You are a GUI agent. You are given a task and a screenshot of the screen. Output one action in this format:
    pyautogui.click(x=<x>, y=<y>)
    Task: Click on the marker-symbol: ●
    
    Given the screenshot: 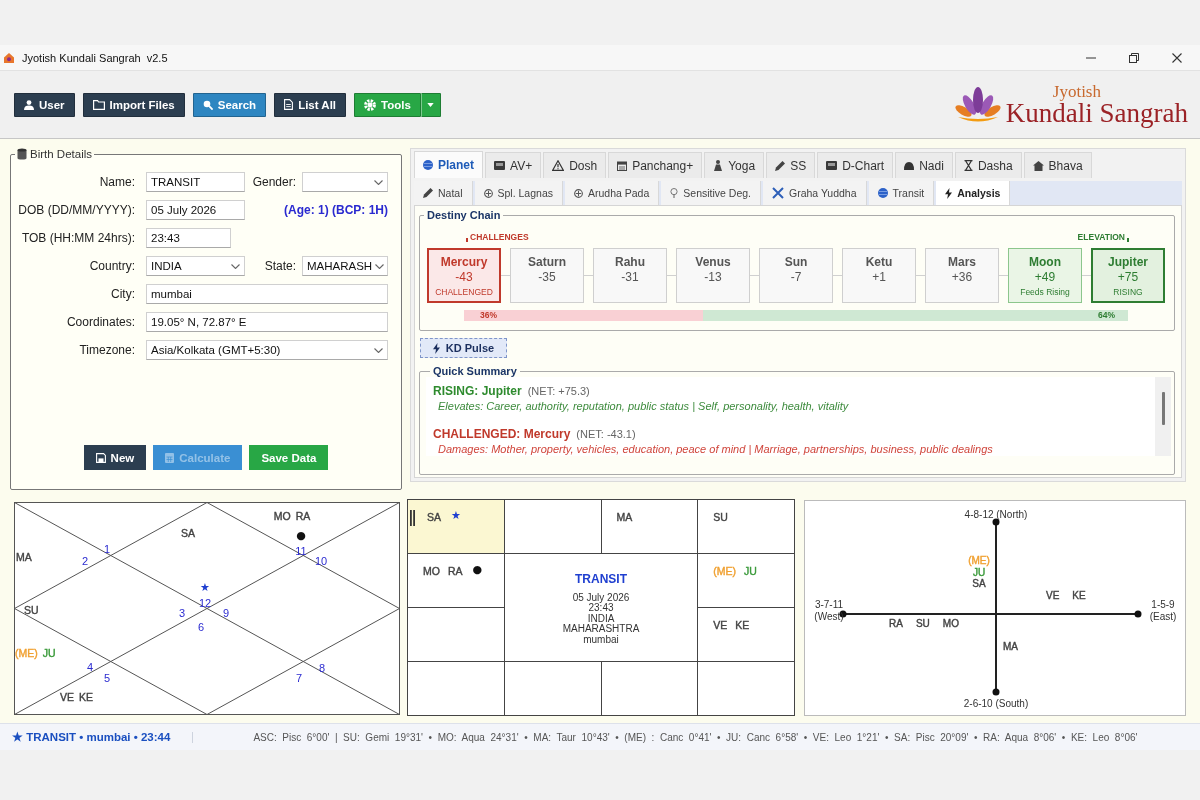 What is the action you would take?
    pyautogui.click(x=301, y=536)
    